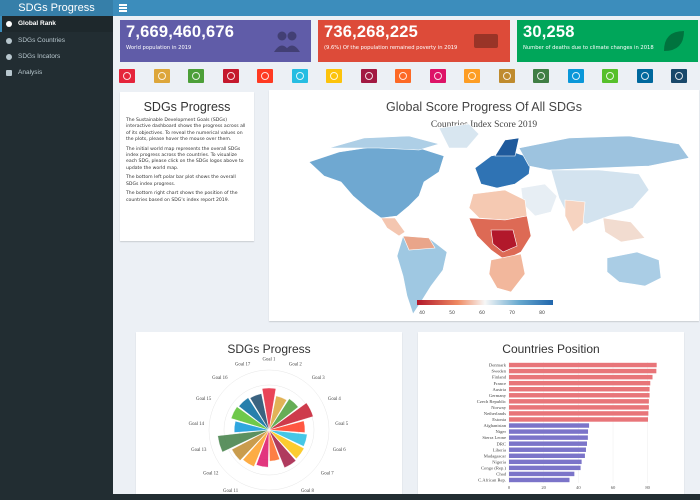 This screenshot has width=700, height=500. What do you see at coordinates (501, 474) in the screenshot?
I see `country-label: Chad` at bounding box center [501, 474].